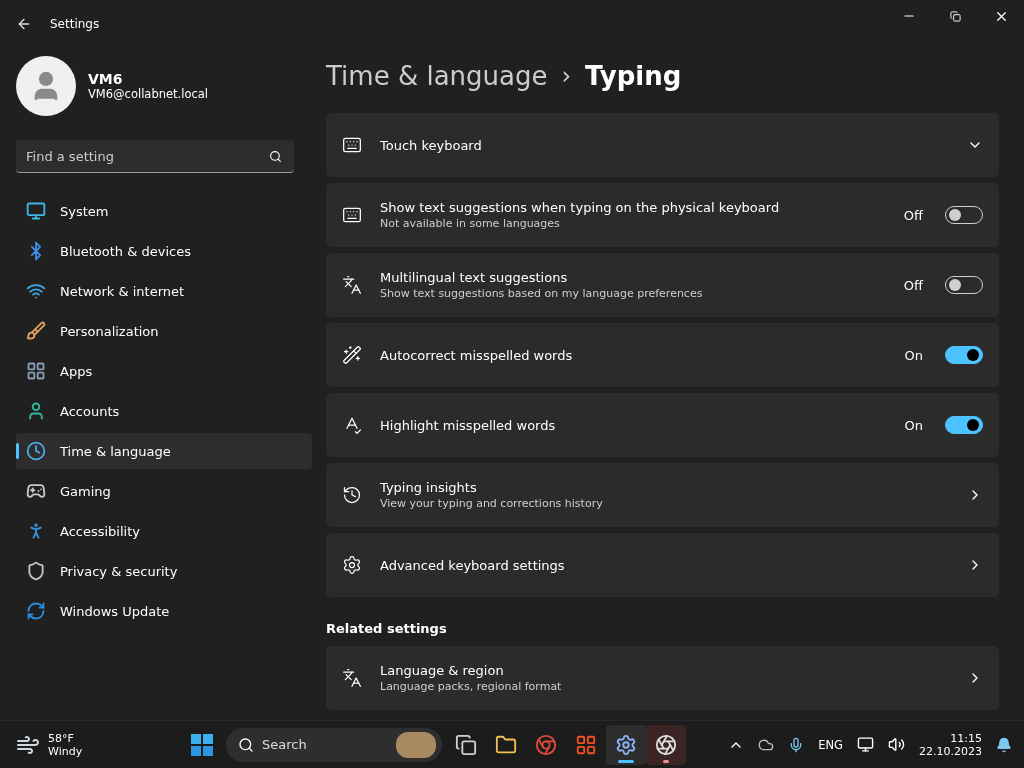 Image resolution: width=1024 pixels, height=768 pixels. Describe the element at coordinates (437, 76) in the screenshot. I see `breadcrumb-link: Time & language` at that location.